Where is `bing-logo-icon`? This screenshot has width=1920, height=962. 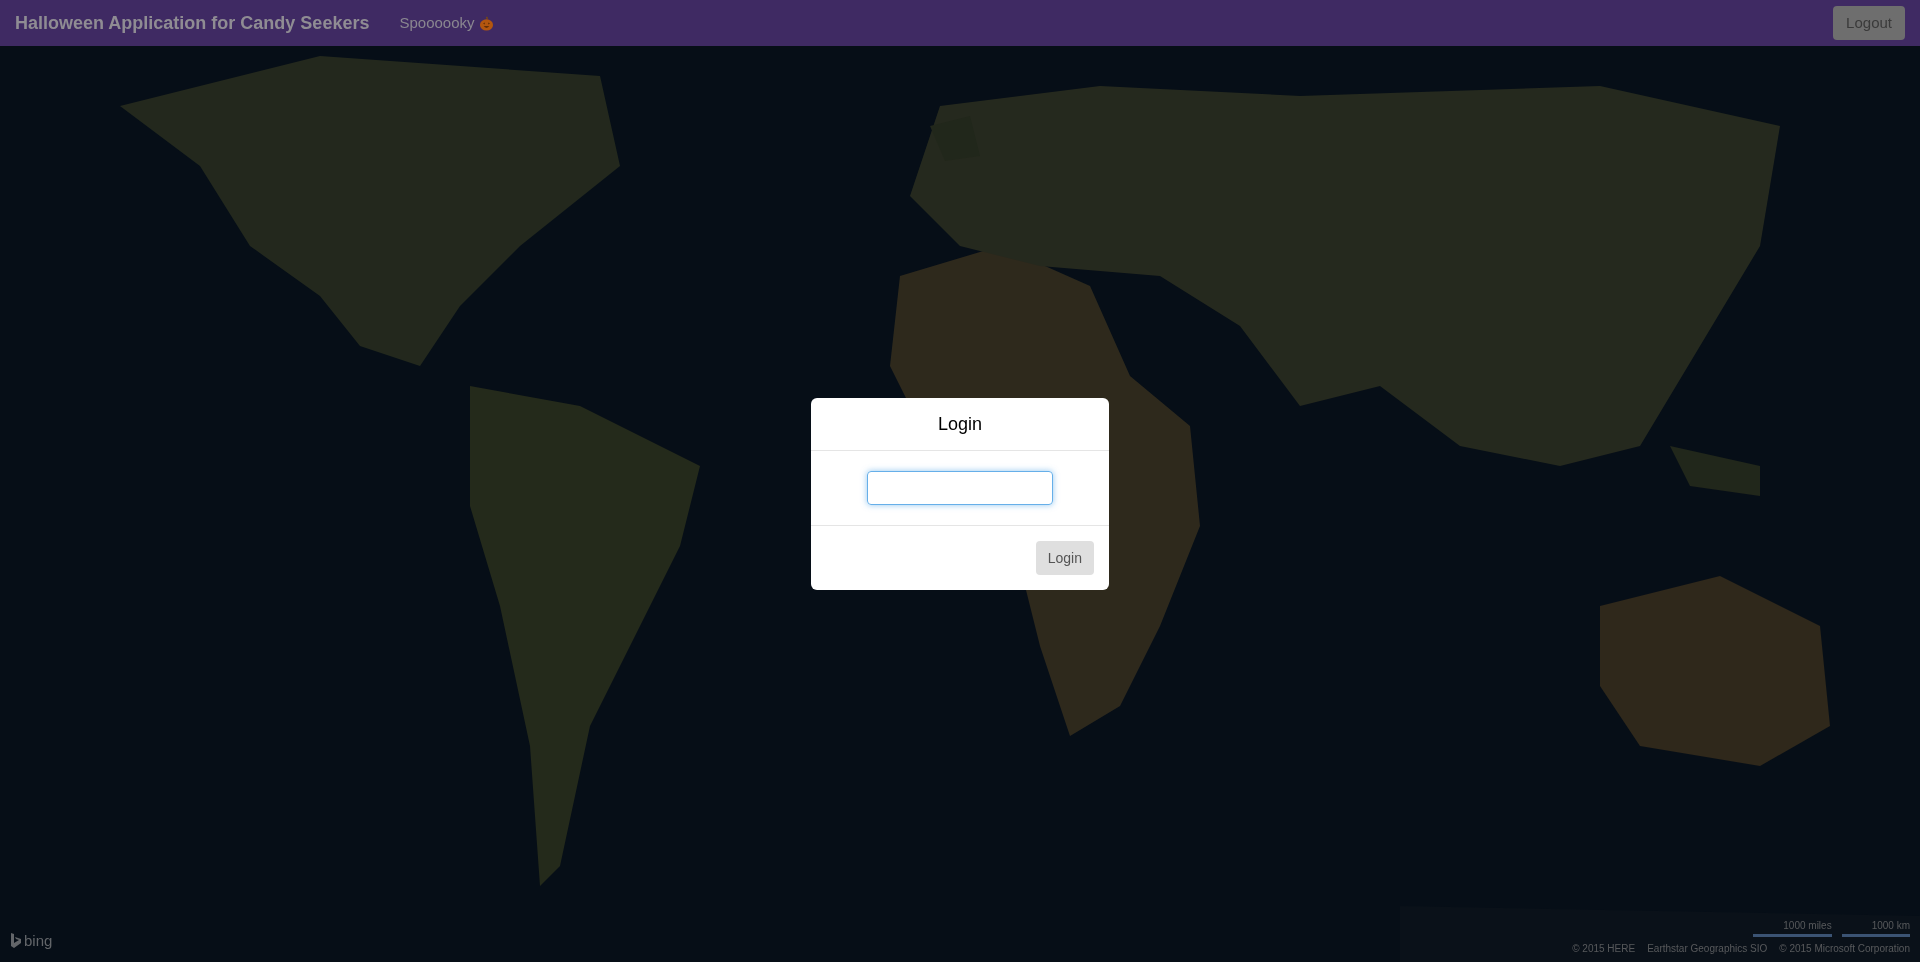
bing-logo-icon is located at coordinates (16, 941).